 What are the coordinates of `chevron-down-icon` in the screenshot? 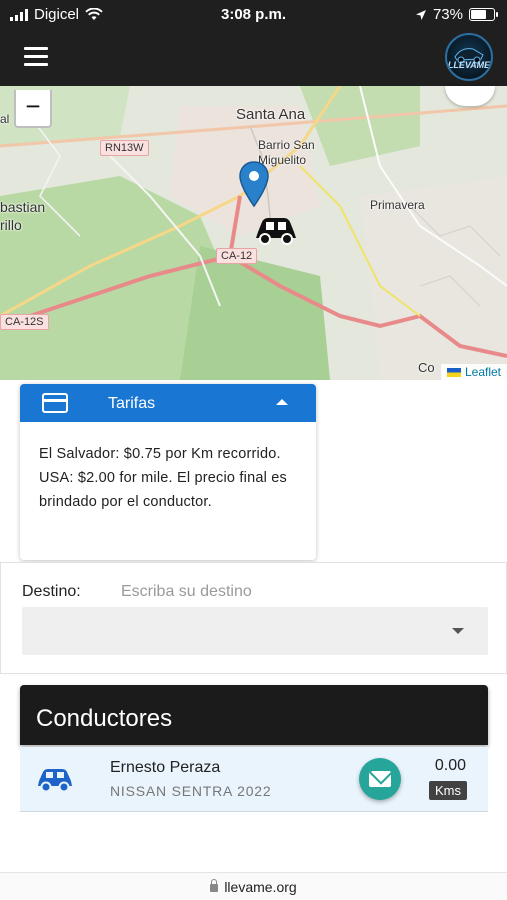 It's located at (458, 631).